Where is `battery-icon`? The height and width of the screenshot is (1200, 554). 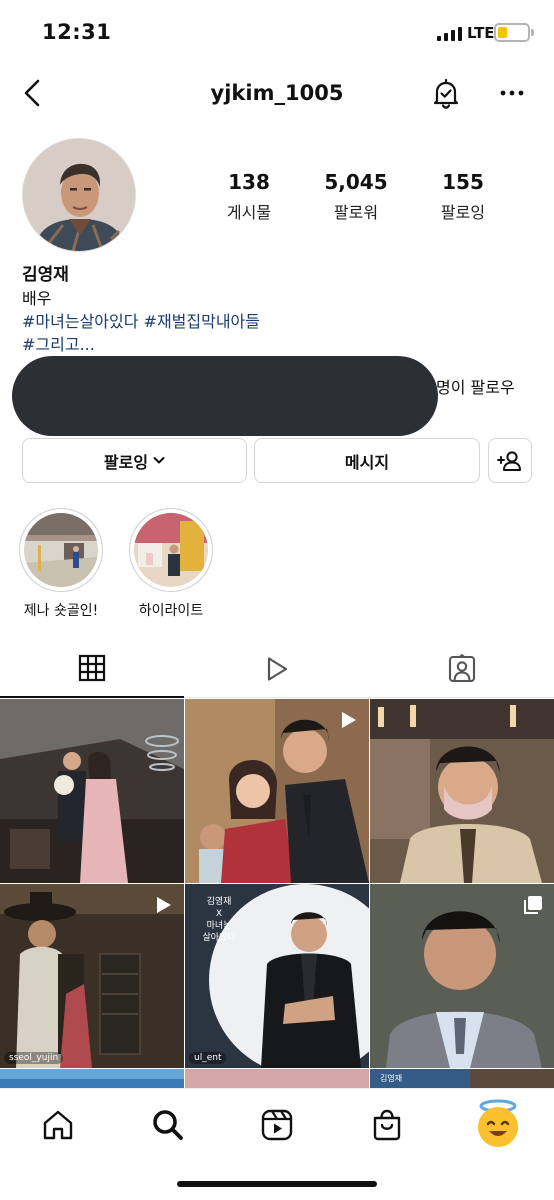
battery-icon is located at coordinates (514, 32).